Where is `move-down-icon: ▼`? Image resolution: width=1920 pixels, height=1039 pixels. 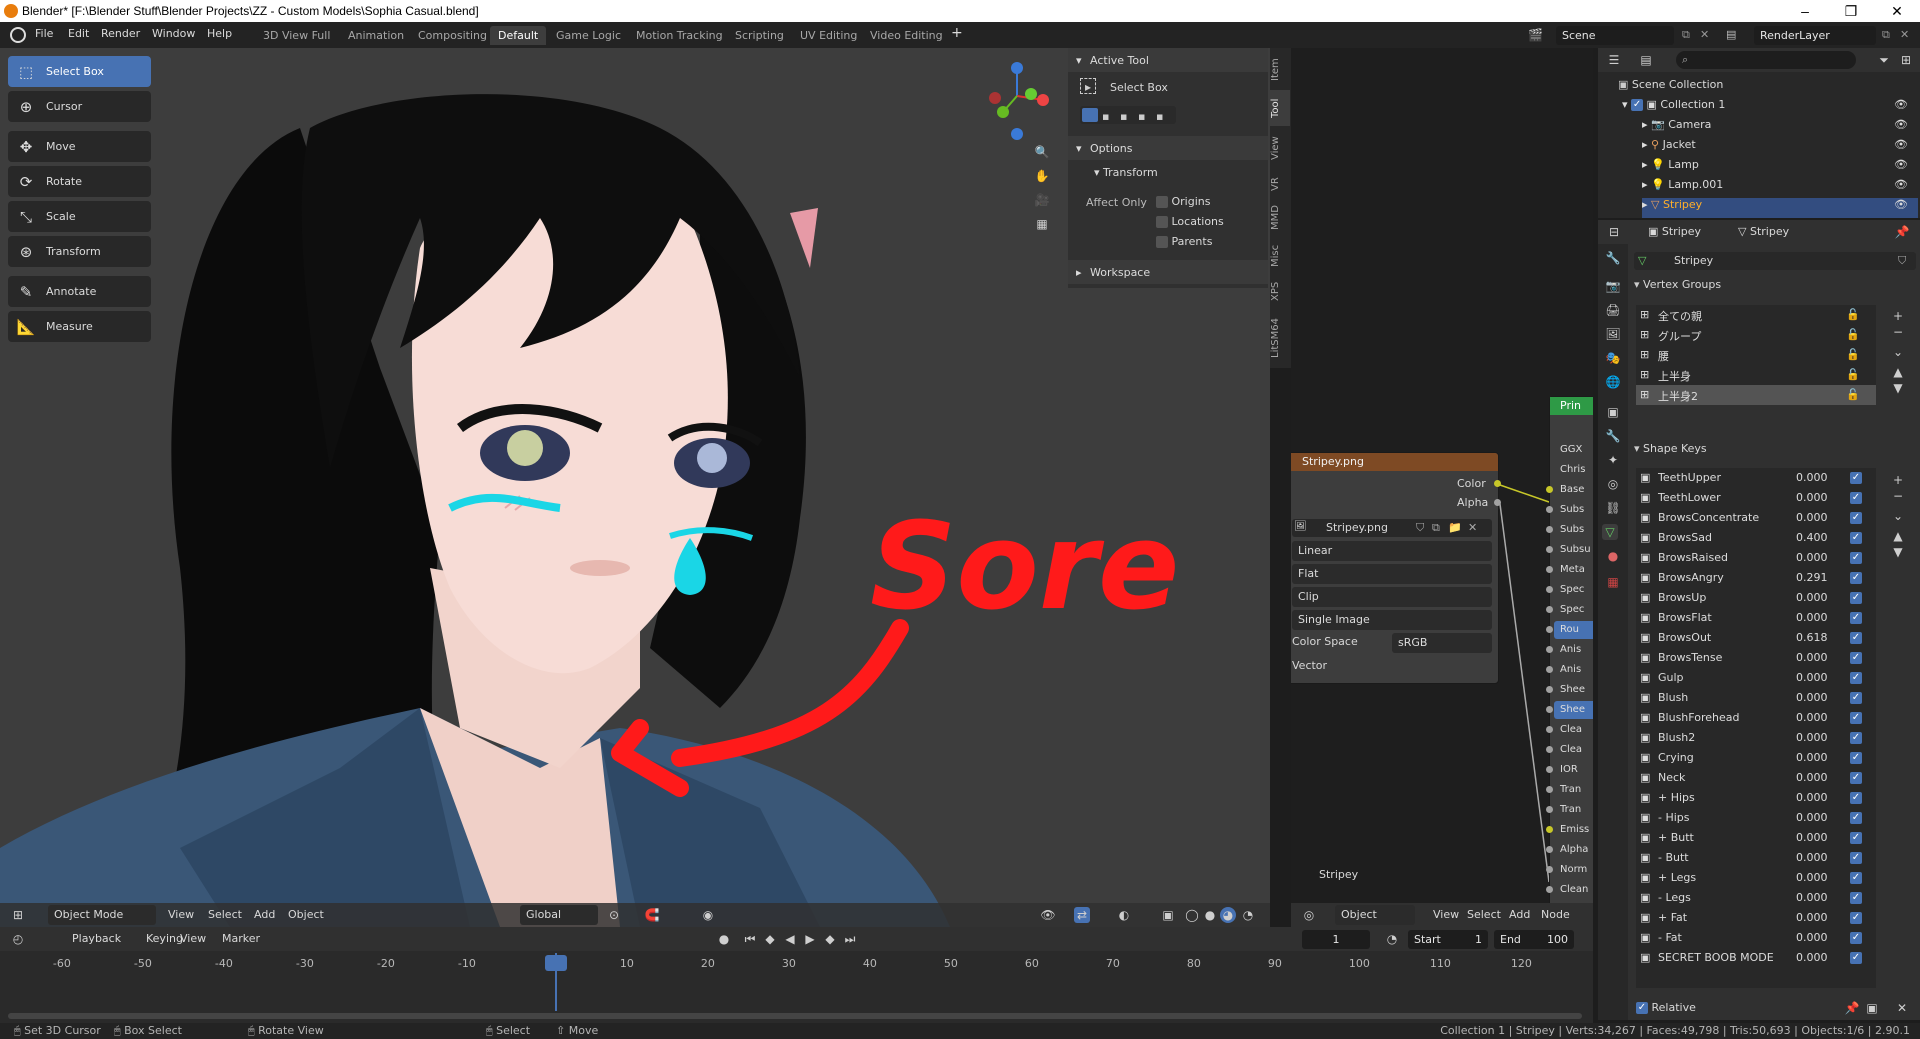
move-down-icon: ▼ is located at coordinates (1898, 388).